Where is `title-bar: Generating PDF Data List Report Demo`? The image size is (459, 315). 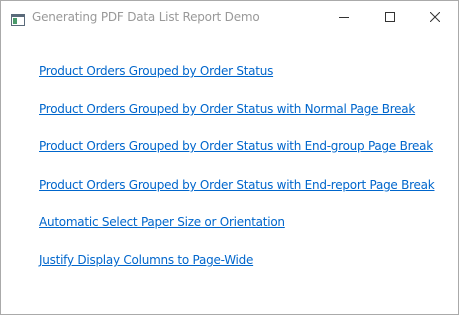 title-bar: Generating PDF Data List Report Demo is located at coordinates (229, 16).